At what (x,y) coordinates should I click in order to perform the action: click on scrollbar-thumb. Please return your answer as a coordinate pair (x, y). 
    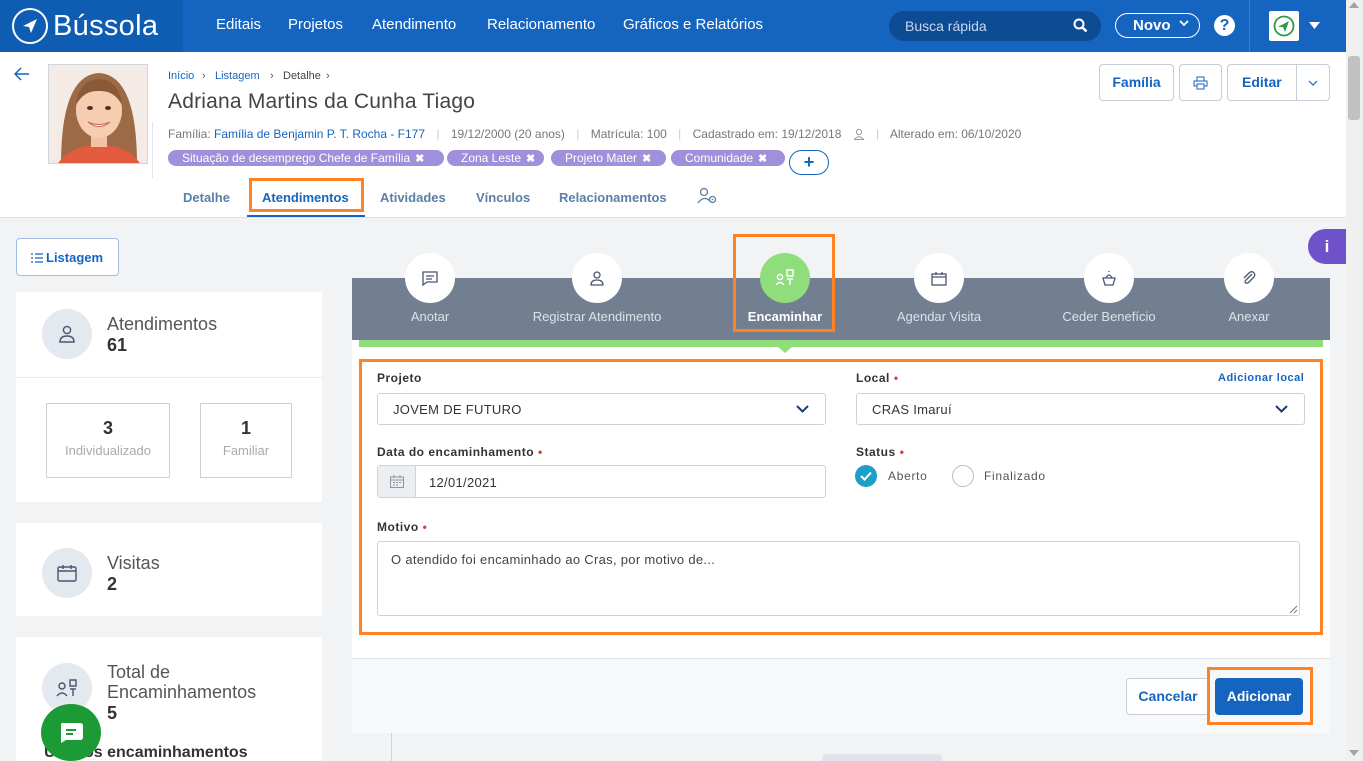
    Looking at the image, I should click on (1354, 88).